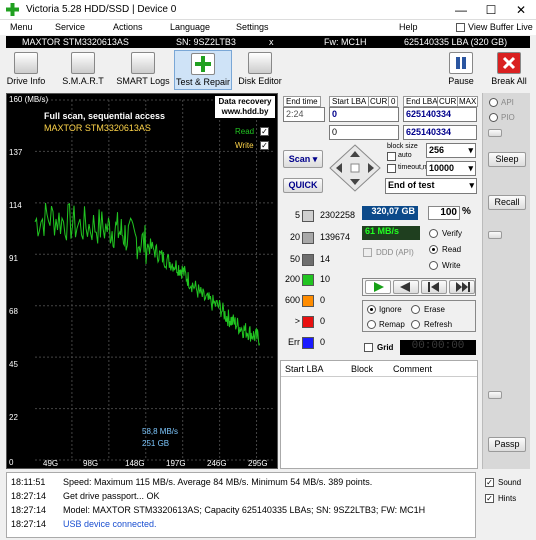 This screenshot has width=536, height=540. I want to click on menu-menu: Menu, so click(21, 27).